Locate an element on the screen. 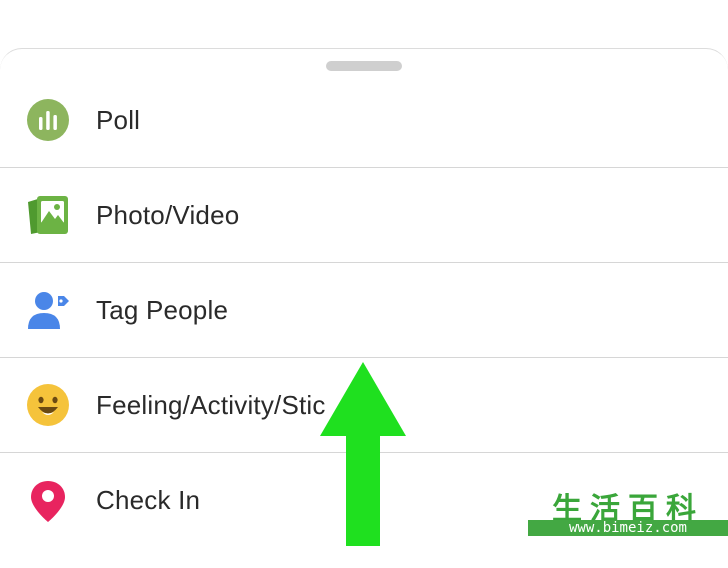 The width and height of the screenshot is (728, 568). menu-item-label: Tag People is located at coordinates (162, 309).